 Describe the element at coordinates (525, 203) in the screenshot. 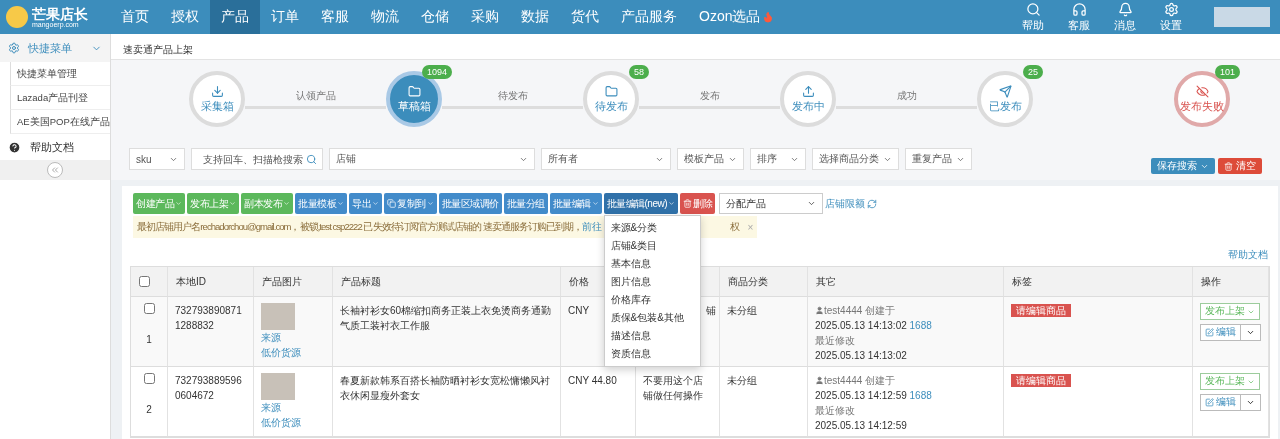

I see `toolbar-button: 批量分组` at that location.